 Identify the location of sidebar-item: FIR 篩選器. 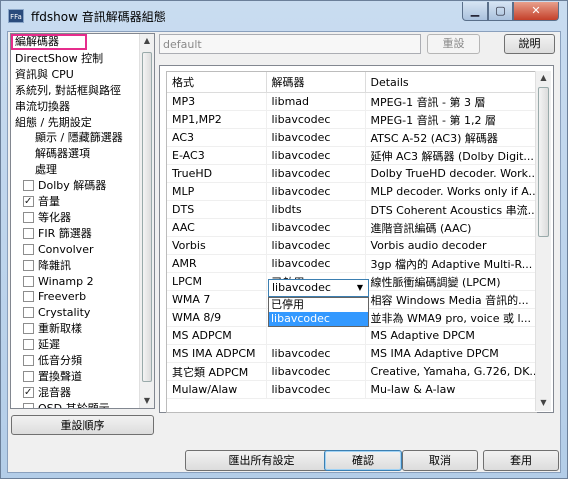
(57, 234).